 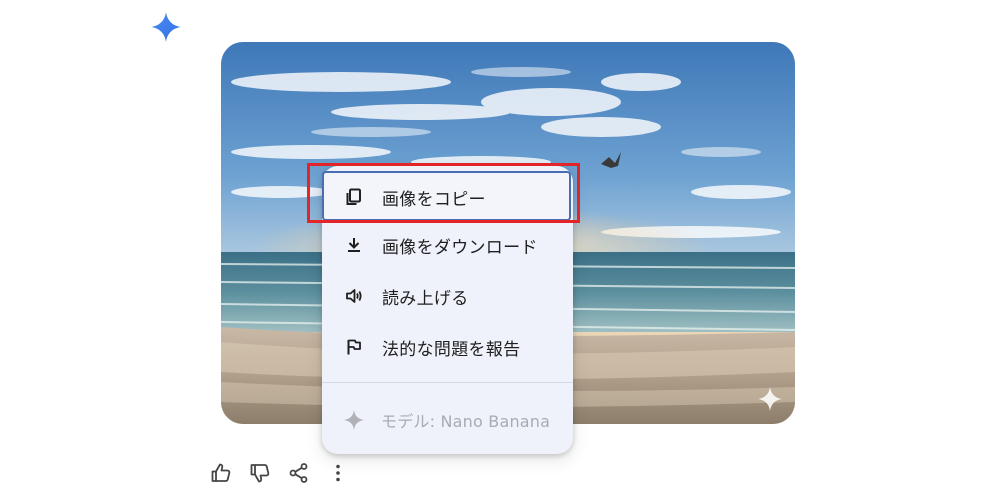 I want to click on thumbs-down-button, so click(x=260, y=475).